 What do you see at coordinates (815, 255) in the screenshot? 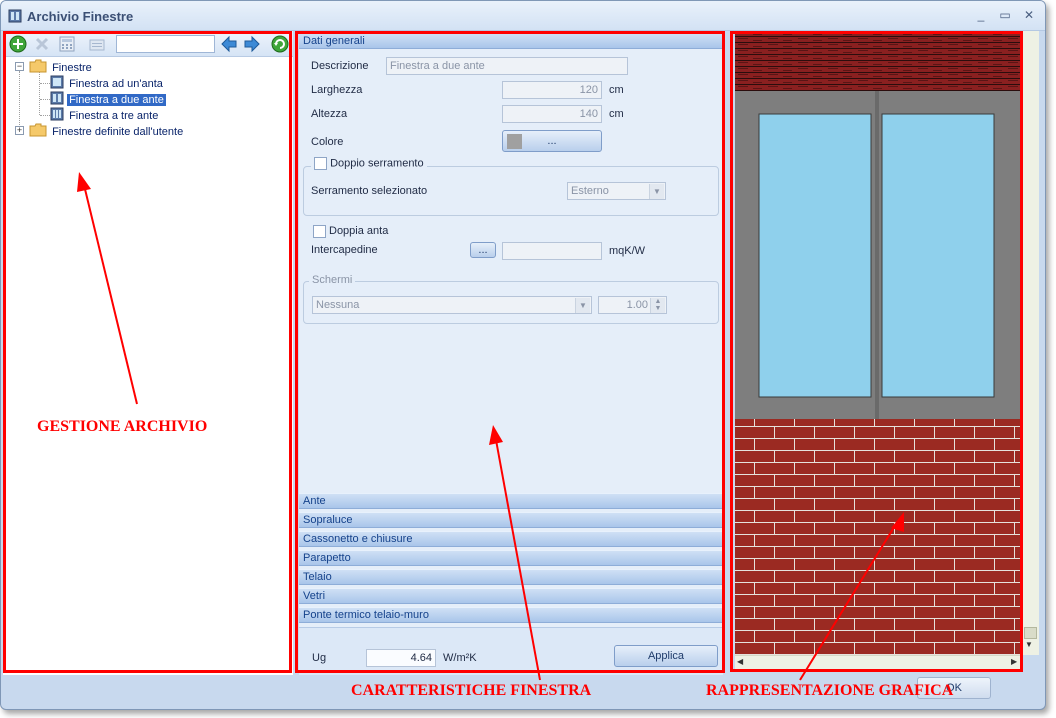
I see `left-glass-pane` at bounding box center [815, 255].